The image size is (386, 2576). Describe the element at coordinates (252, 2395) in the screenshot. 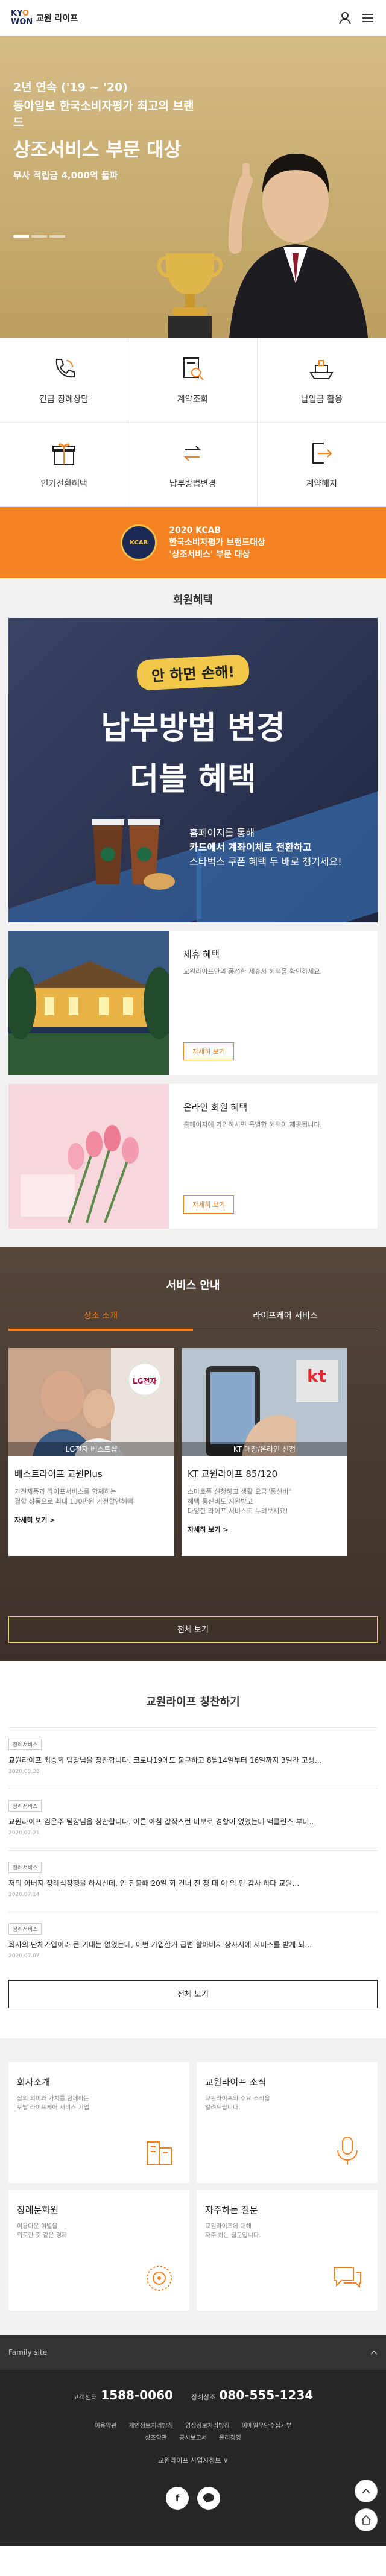

I see `phone-funeral: 장례상조 080-555-1234` at that location.